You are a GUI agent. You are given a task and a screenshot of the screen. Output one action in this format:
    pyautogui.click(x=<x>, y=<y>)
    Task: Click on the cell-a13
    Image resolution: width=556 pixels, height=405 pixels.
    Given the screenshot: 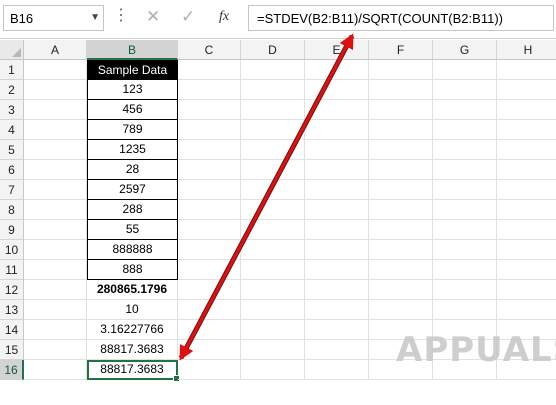 What is the action you would take?
    pyautogui.click(x=55, y=310)
    